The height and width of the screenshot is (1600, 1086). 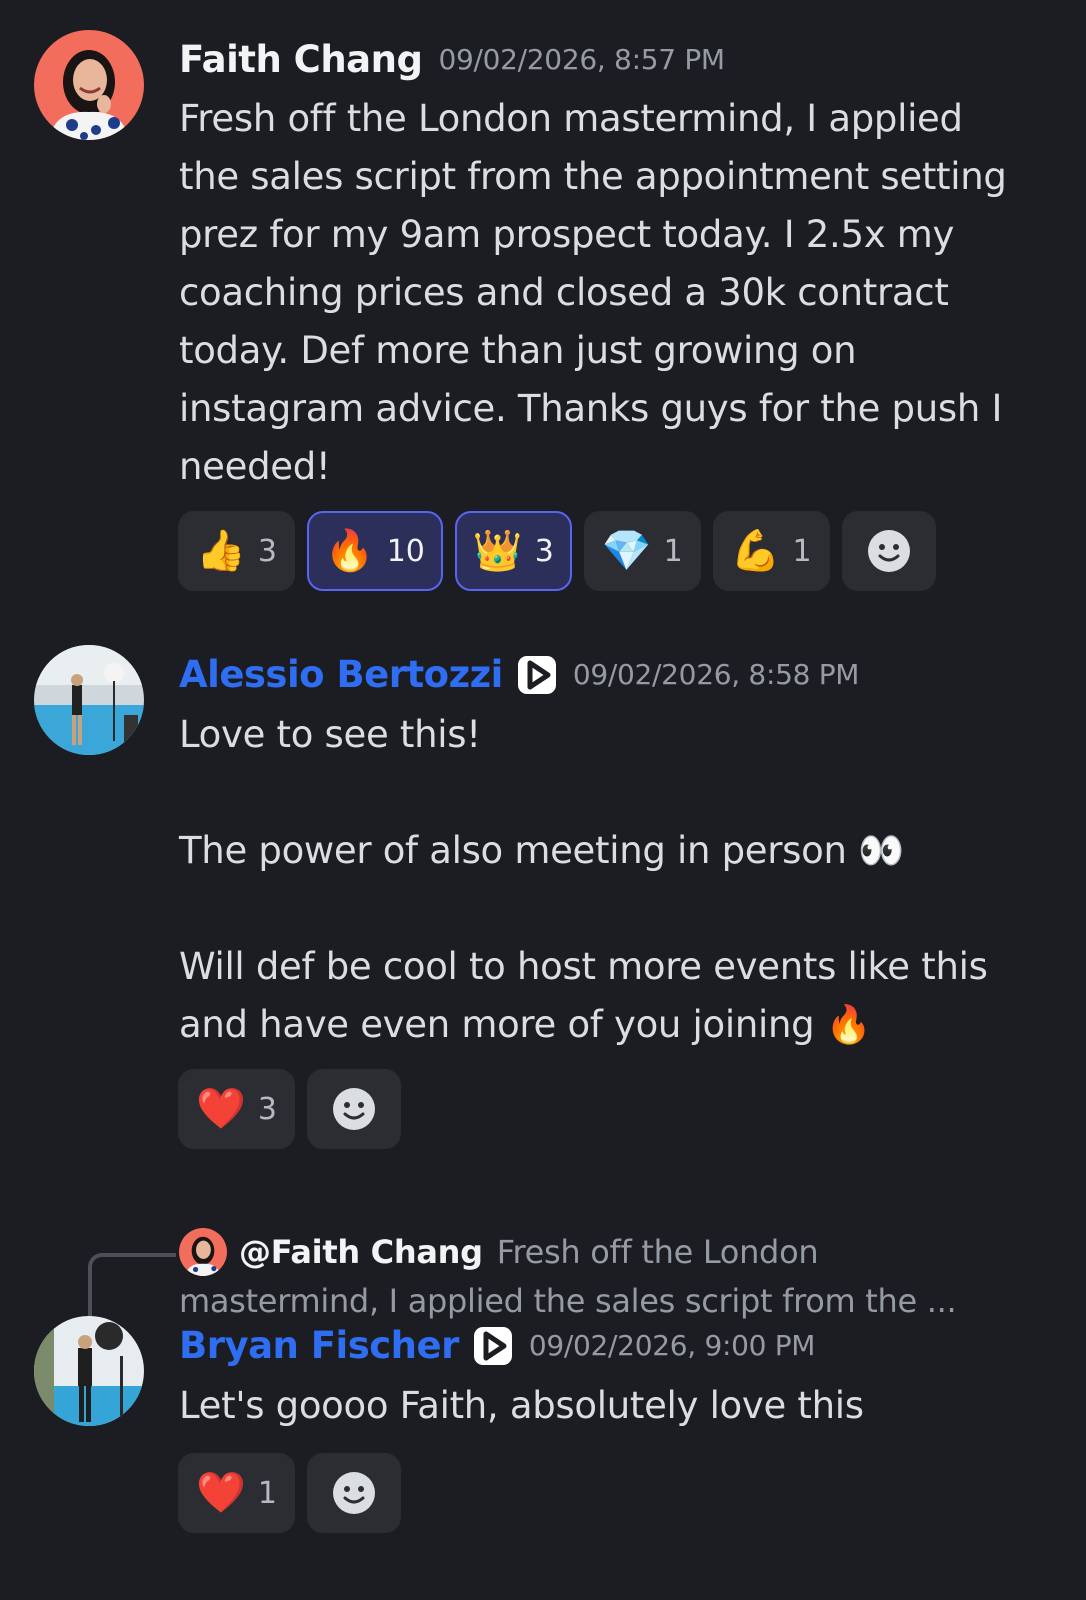 What do you see at coordinates (349, 551) in the screenshot?
I see `fire-icon: 🔥` at bounding box center [349, 551].